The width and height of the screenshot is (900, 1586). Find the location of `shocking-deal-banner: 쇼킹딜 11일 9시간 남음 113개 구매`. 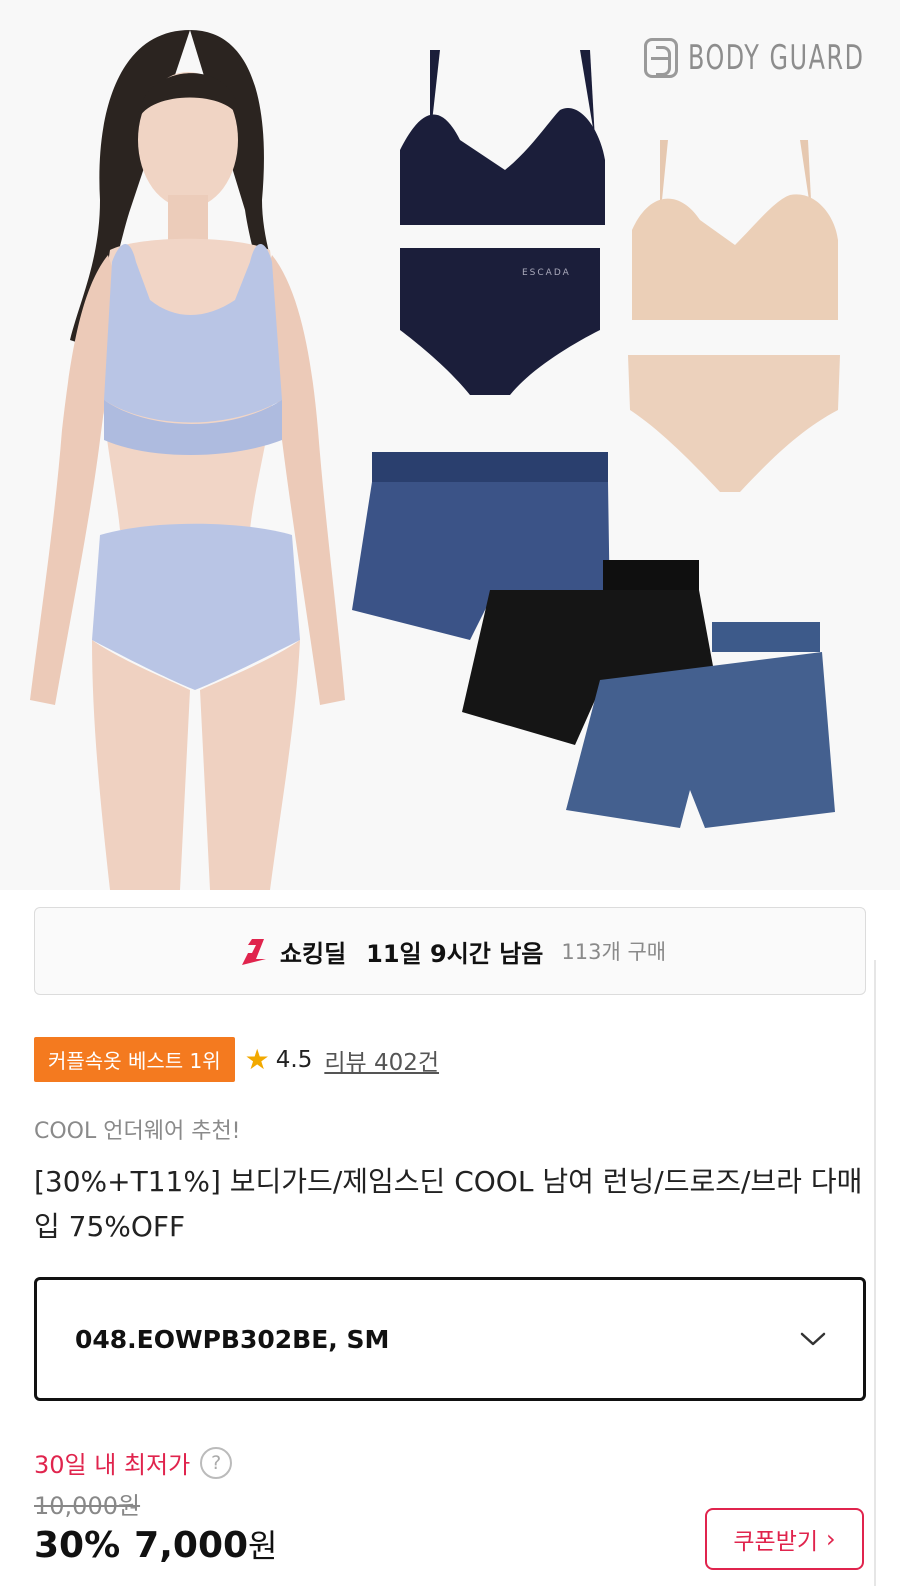

shocking-deal-banner: 쇼킹딜 11일 9시간 남음 113개 구매 is located at coordinates (450, 951).